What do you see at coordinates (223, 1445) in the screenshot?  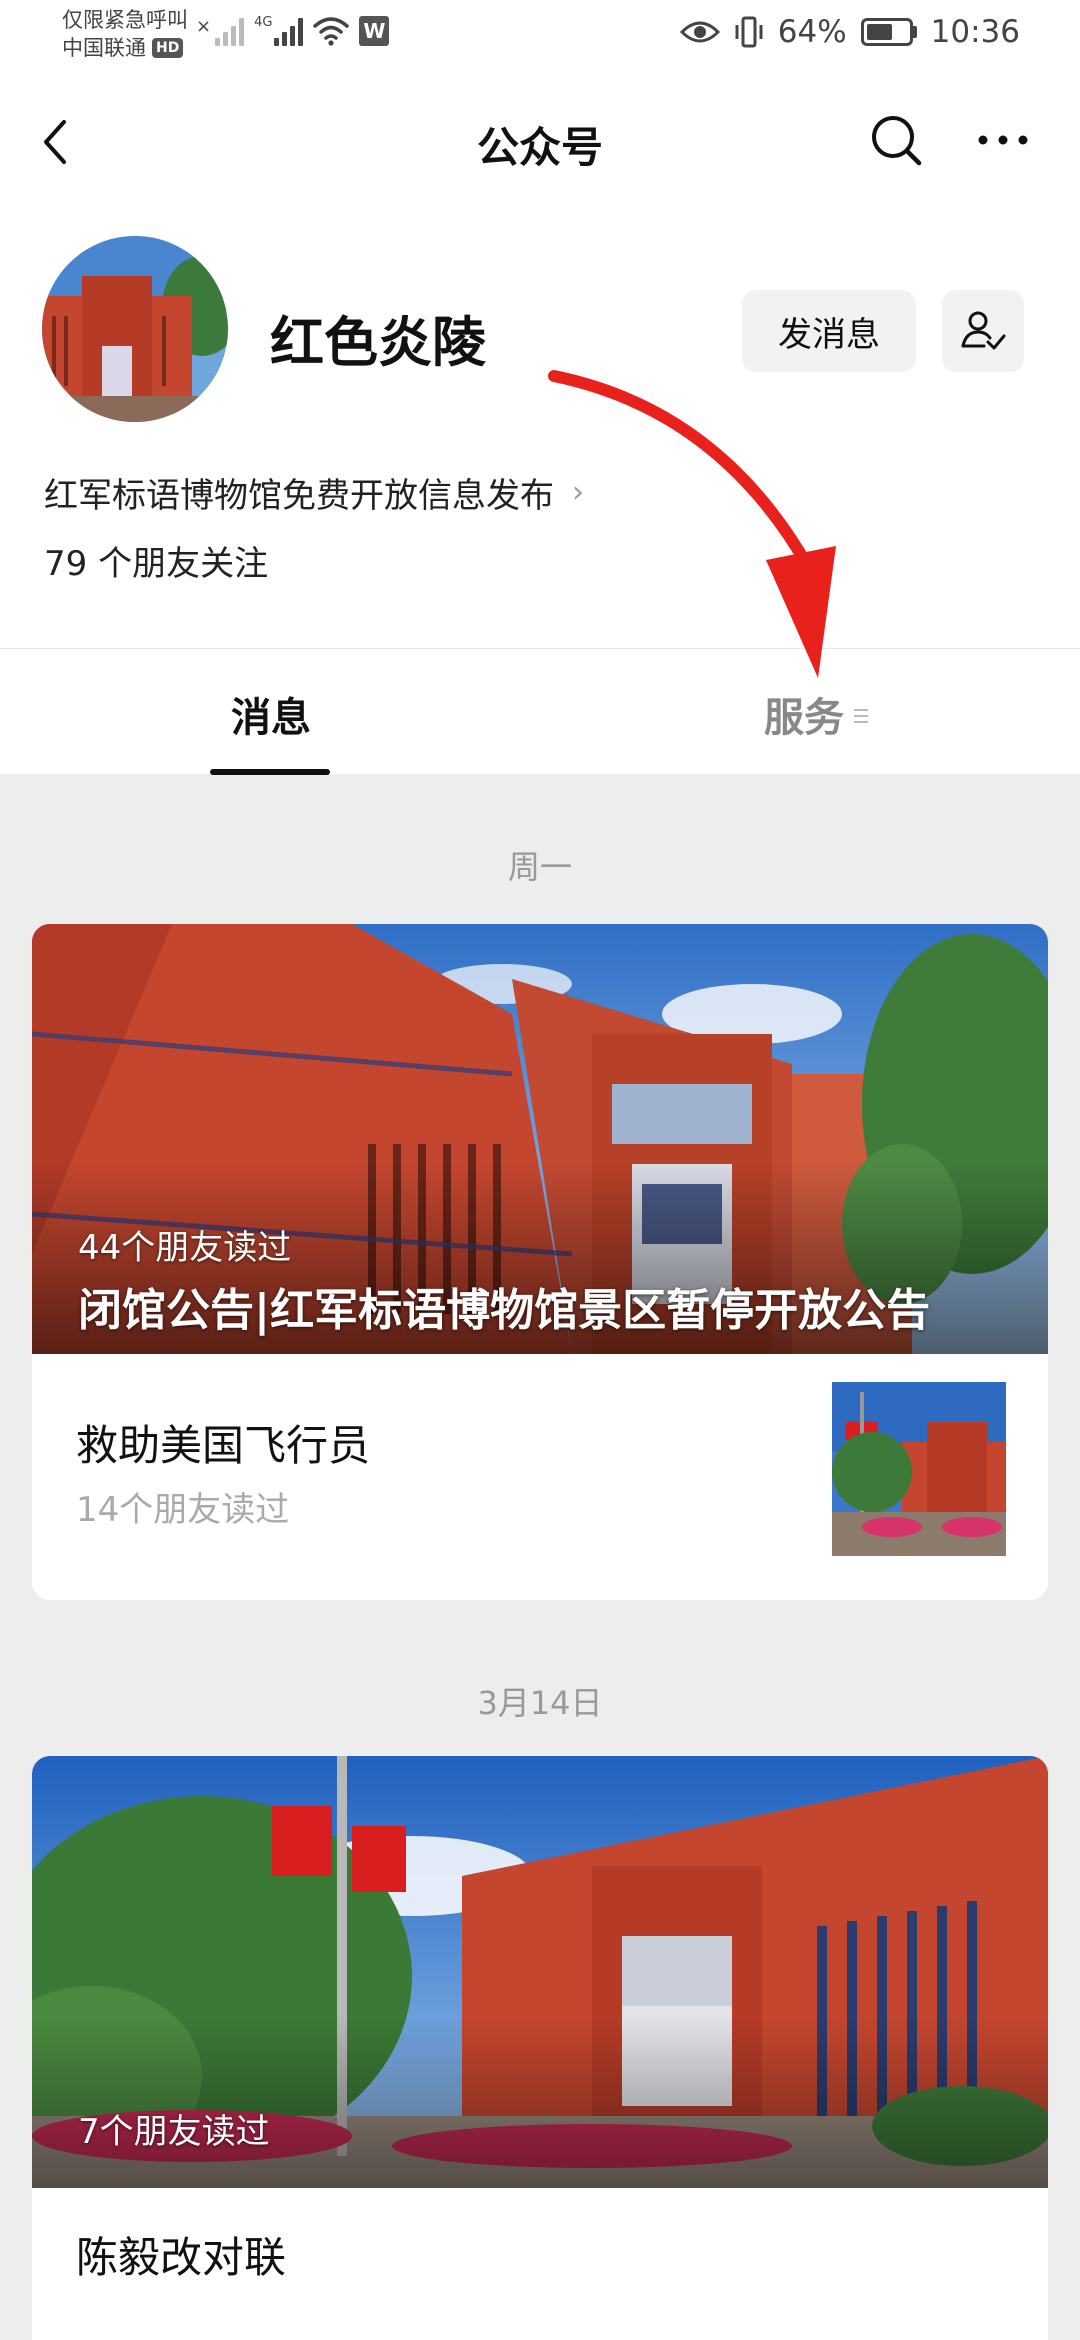 I see `article-title: 救助美国飞行员` at bounding box center [223, 1445].